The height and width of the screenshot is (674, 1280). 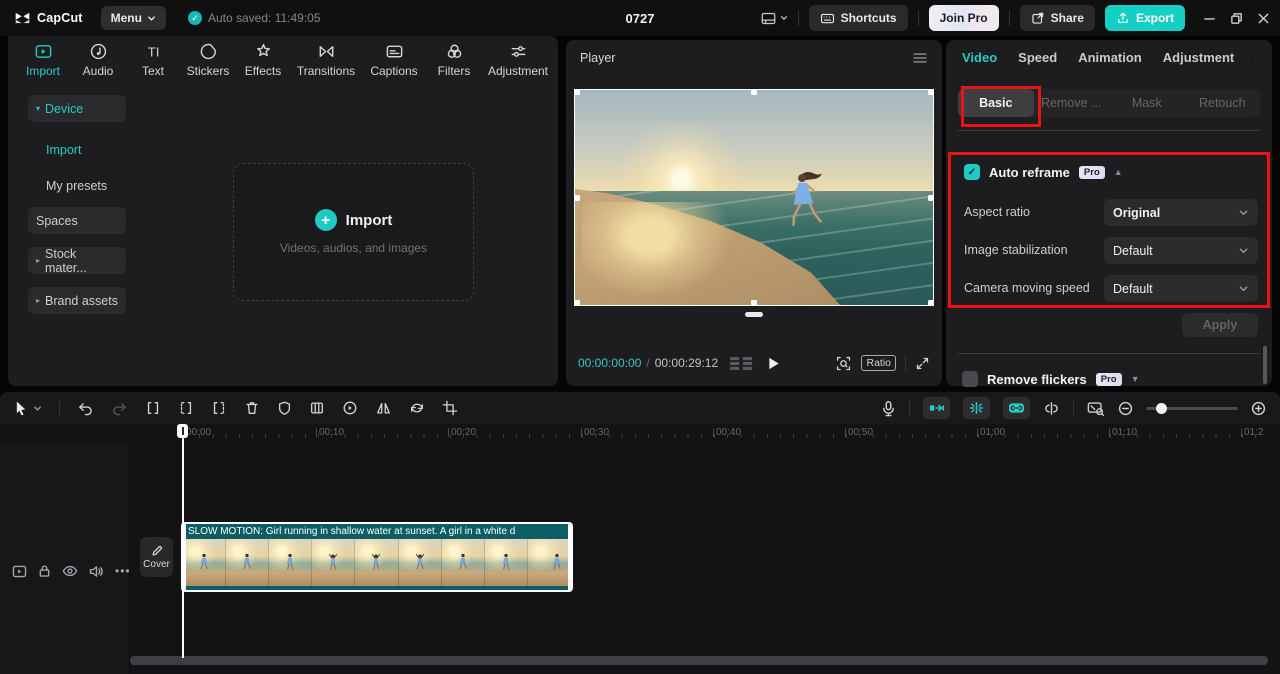 I want to click on sidebar-item-spaces: Spaces, so click(x=77, y=220).